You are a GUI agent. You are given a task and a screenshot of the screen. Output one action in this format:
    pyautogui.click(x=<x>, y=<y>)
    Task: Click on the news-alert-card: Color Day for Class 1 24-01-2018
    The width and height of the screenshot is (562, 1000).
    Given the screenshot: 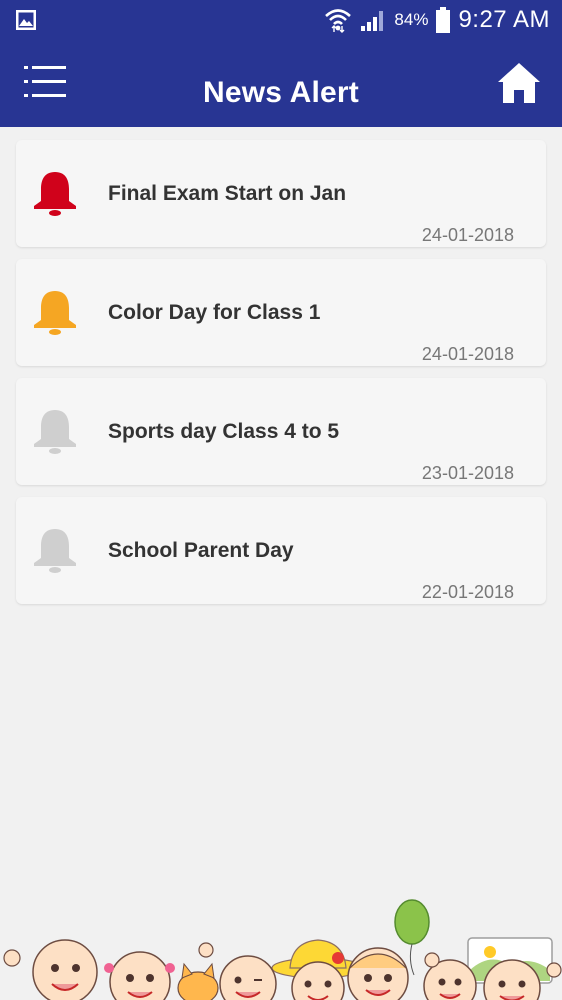 What is the action you would take?
    pyautogui.click(x=281, y=312)
    